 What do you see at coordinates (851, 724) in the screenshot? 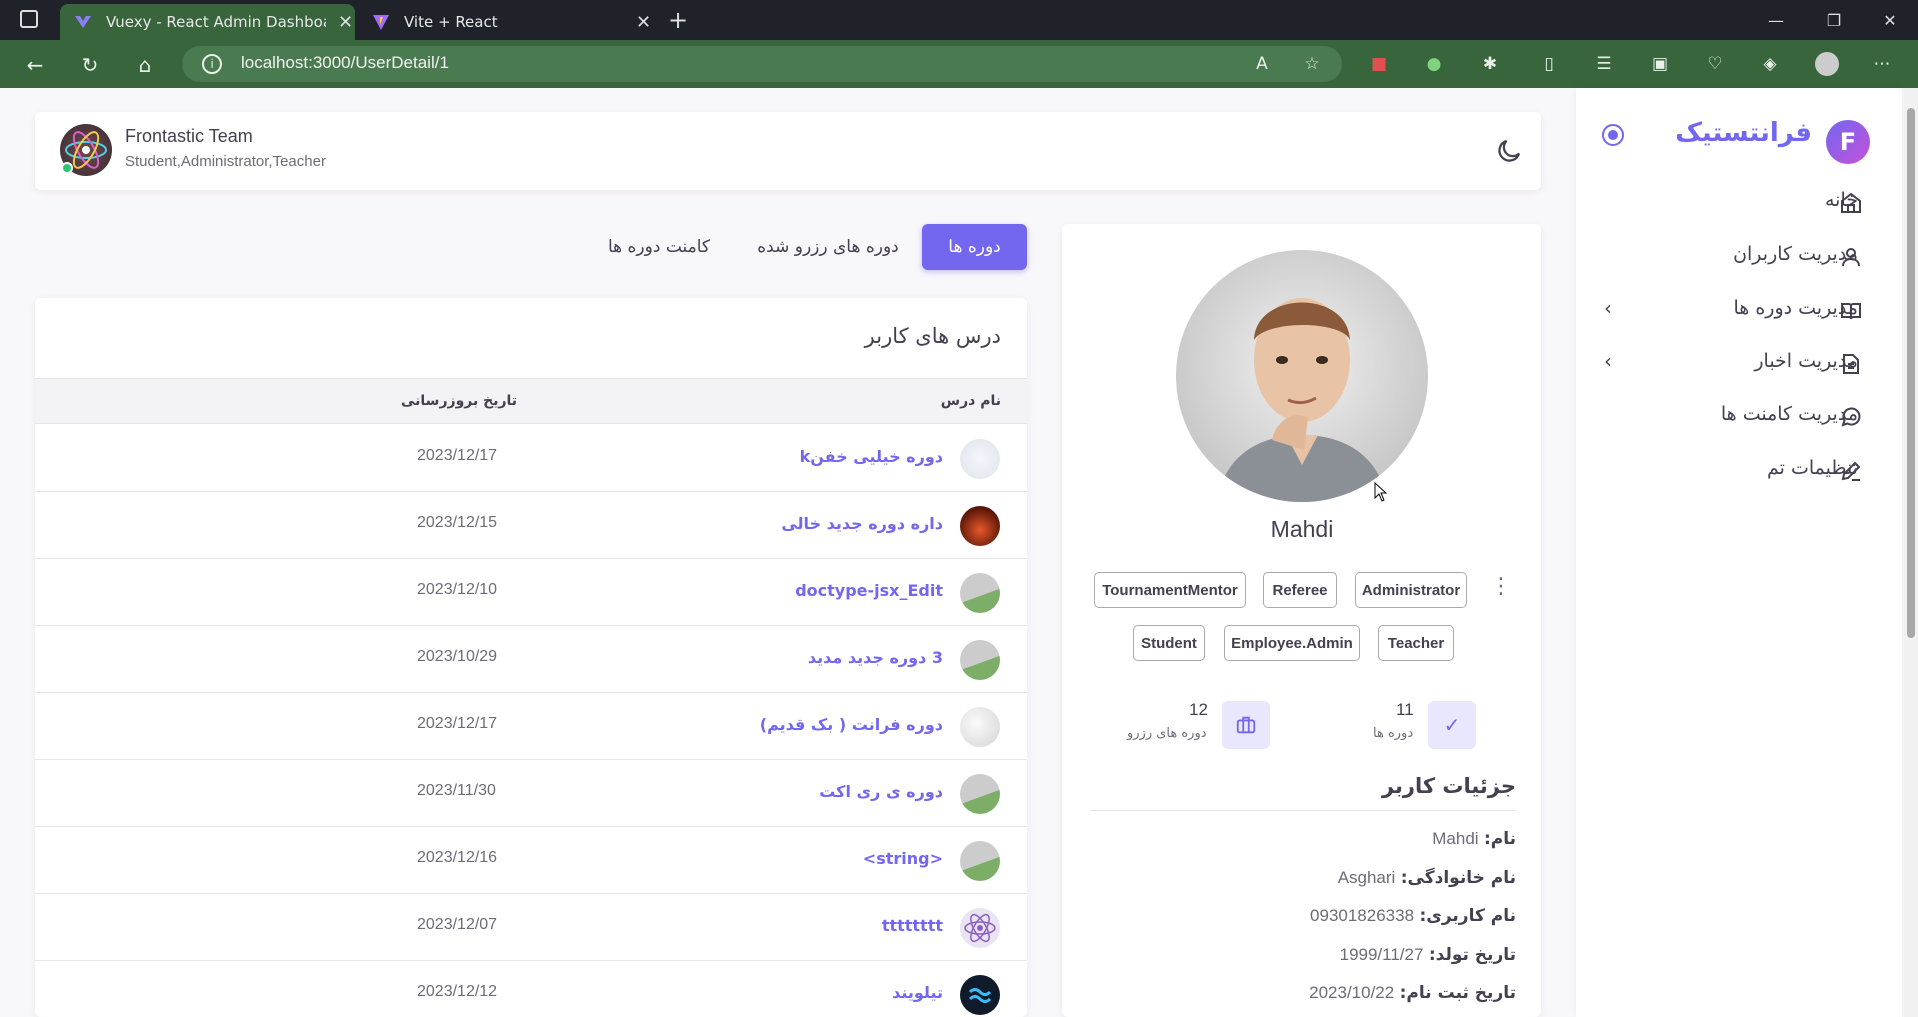
I see `course-name-link: دوره فرانت ( بک قدیم)` at bounding box center [851, 724].